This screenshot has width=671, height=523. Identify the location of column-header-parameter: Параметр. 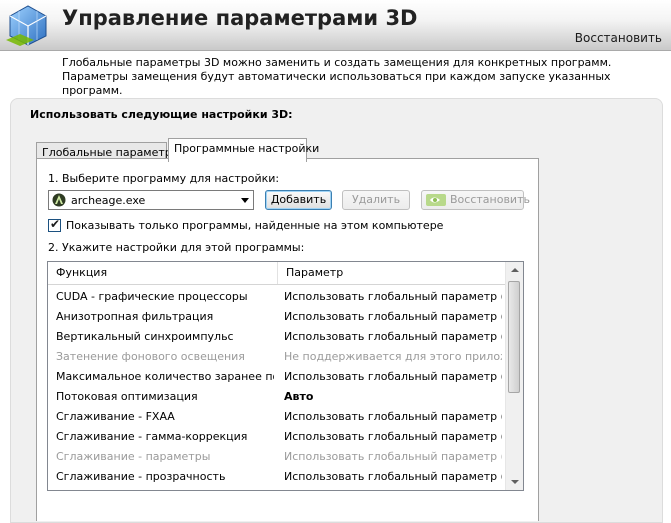
(392, 273).